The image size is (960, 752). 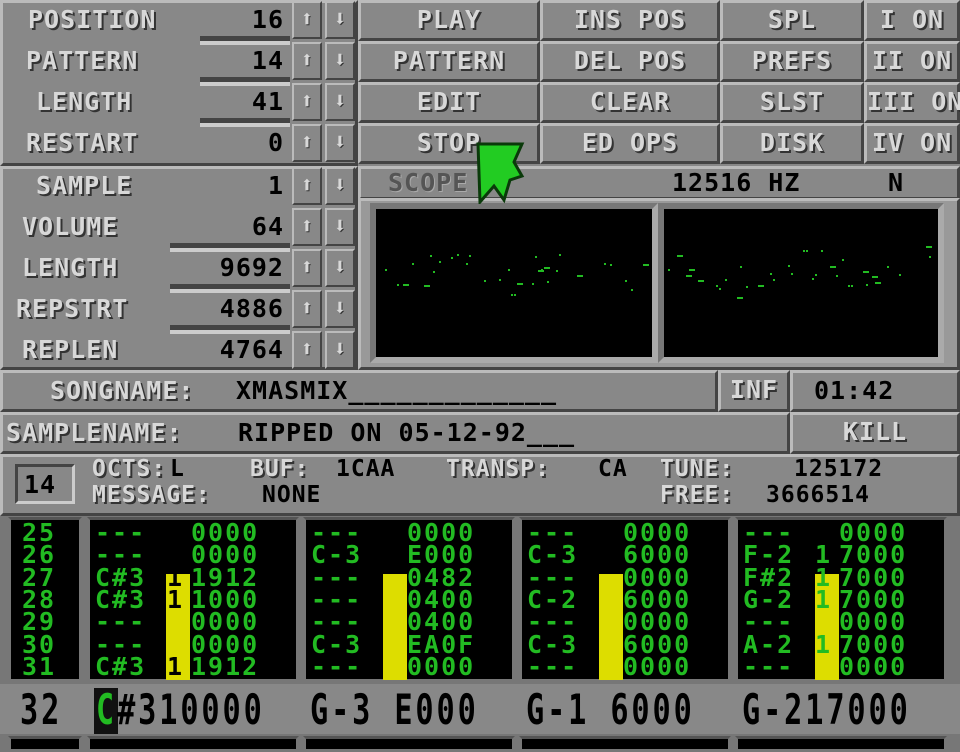 What do you see at coordinates (122, 390) in the screenshot?
I see `songname-label: SONGNAME:` at bounding box center [122, 390].